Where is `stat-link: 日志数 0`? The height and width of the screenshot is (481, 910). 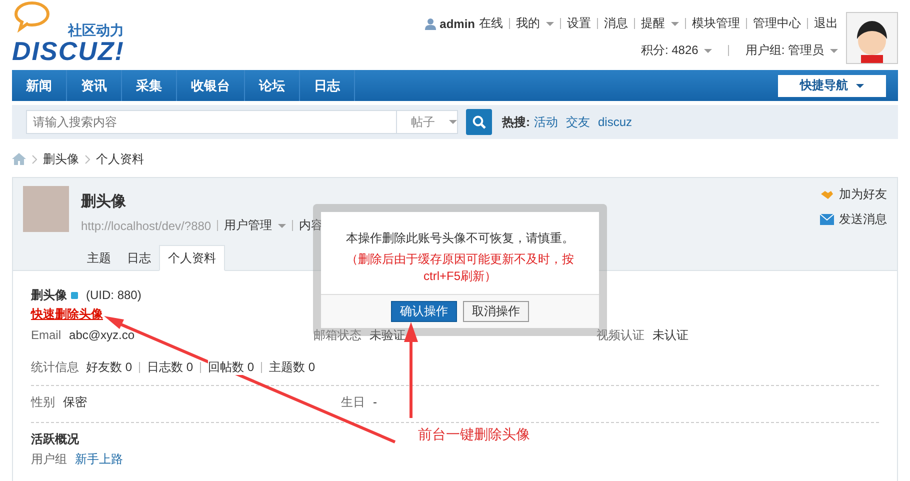
stat-link: 日志数 0 is located at coordinates (170, 367).